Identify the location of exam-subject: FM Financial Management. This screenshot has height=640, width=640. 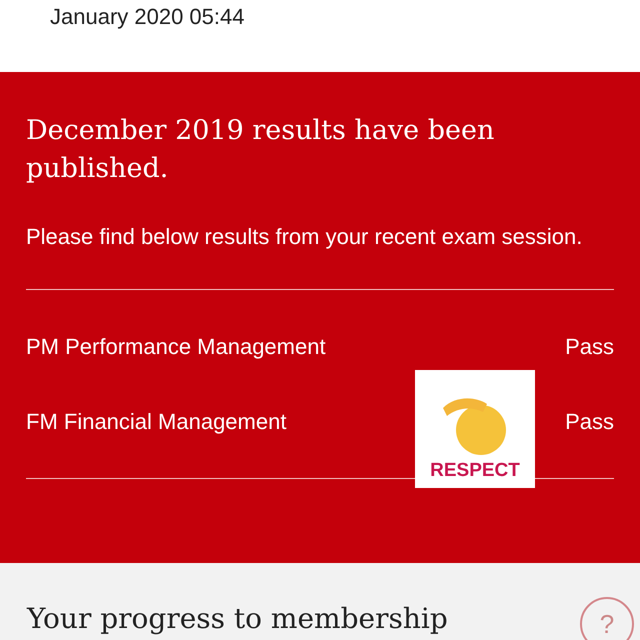
(156, 422).